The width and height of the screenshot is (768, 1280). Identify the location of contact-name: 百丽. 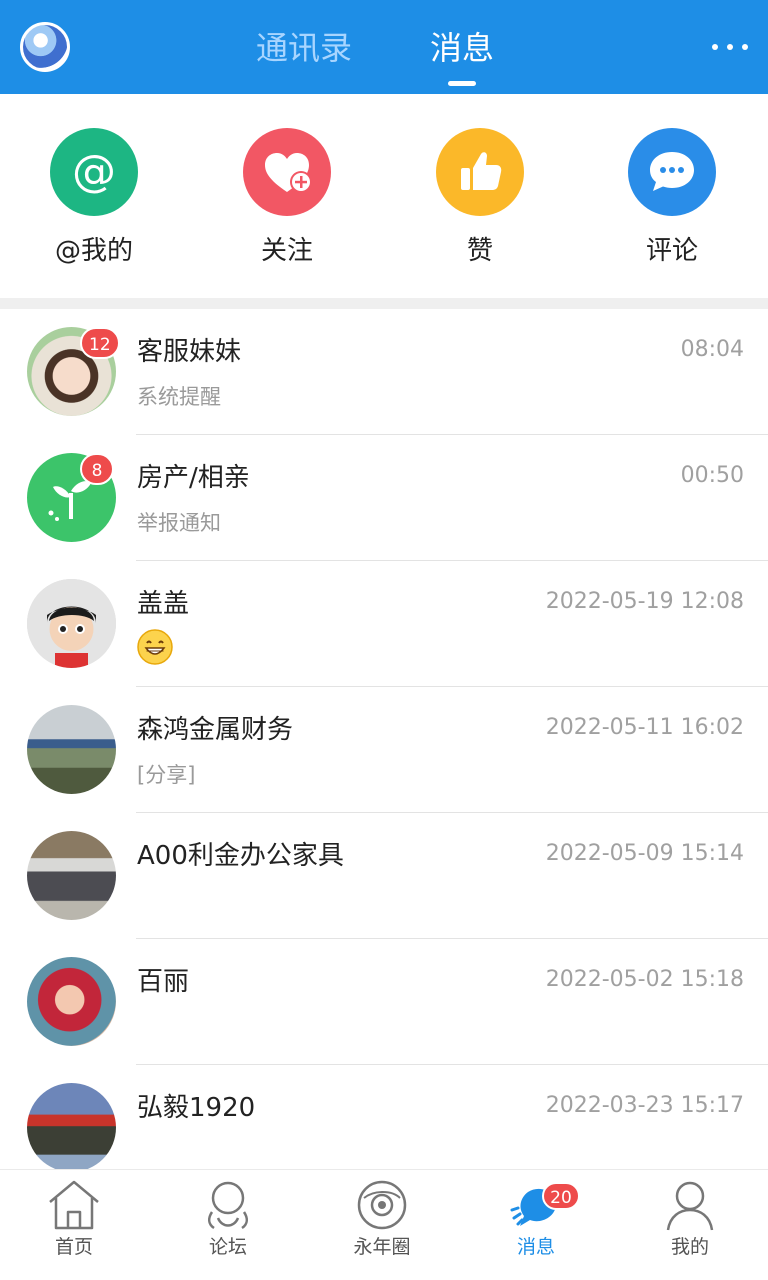
(163, 982).